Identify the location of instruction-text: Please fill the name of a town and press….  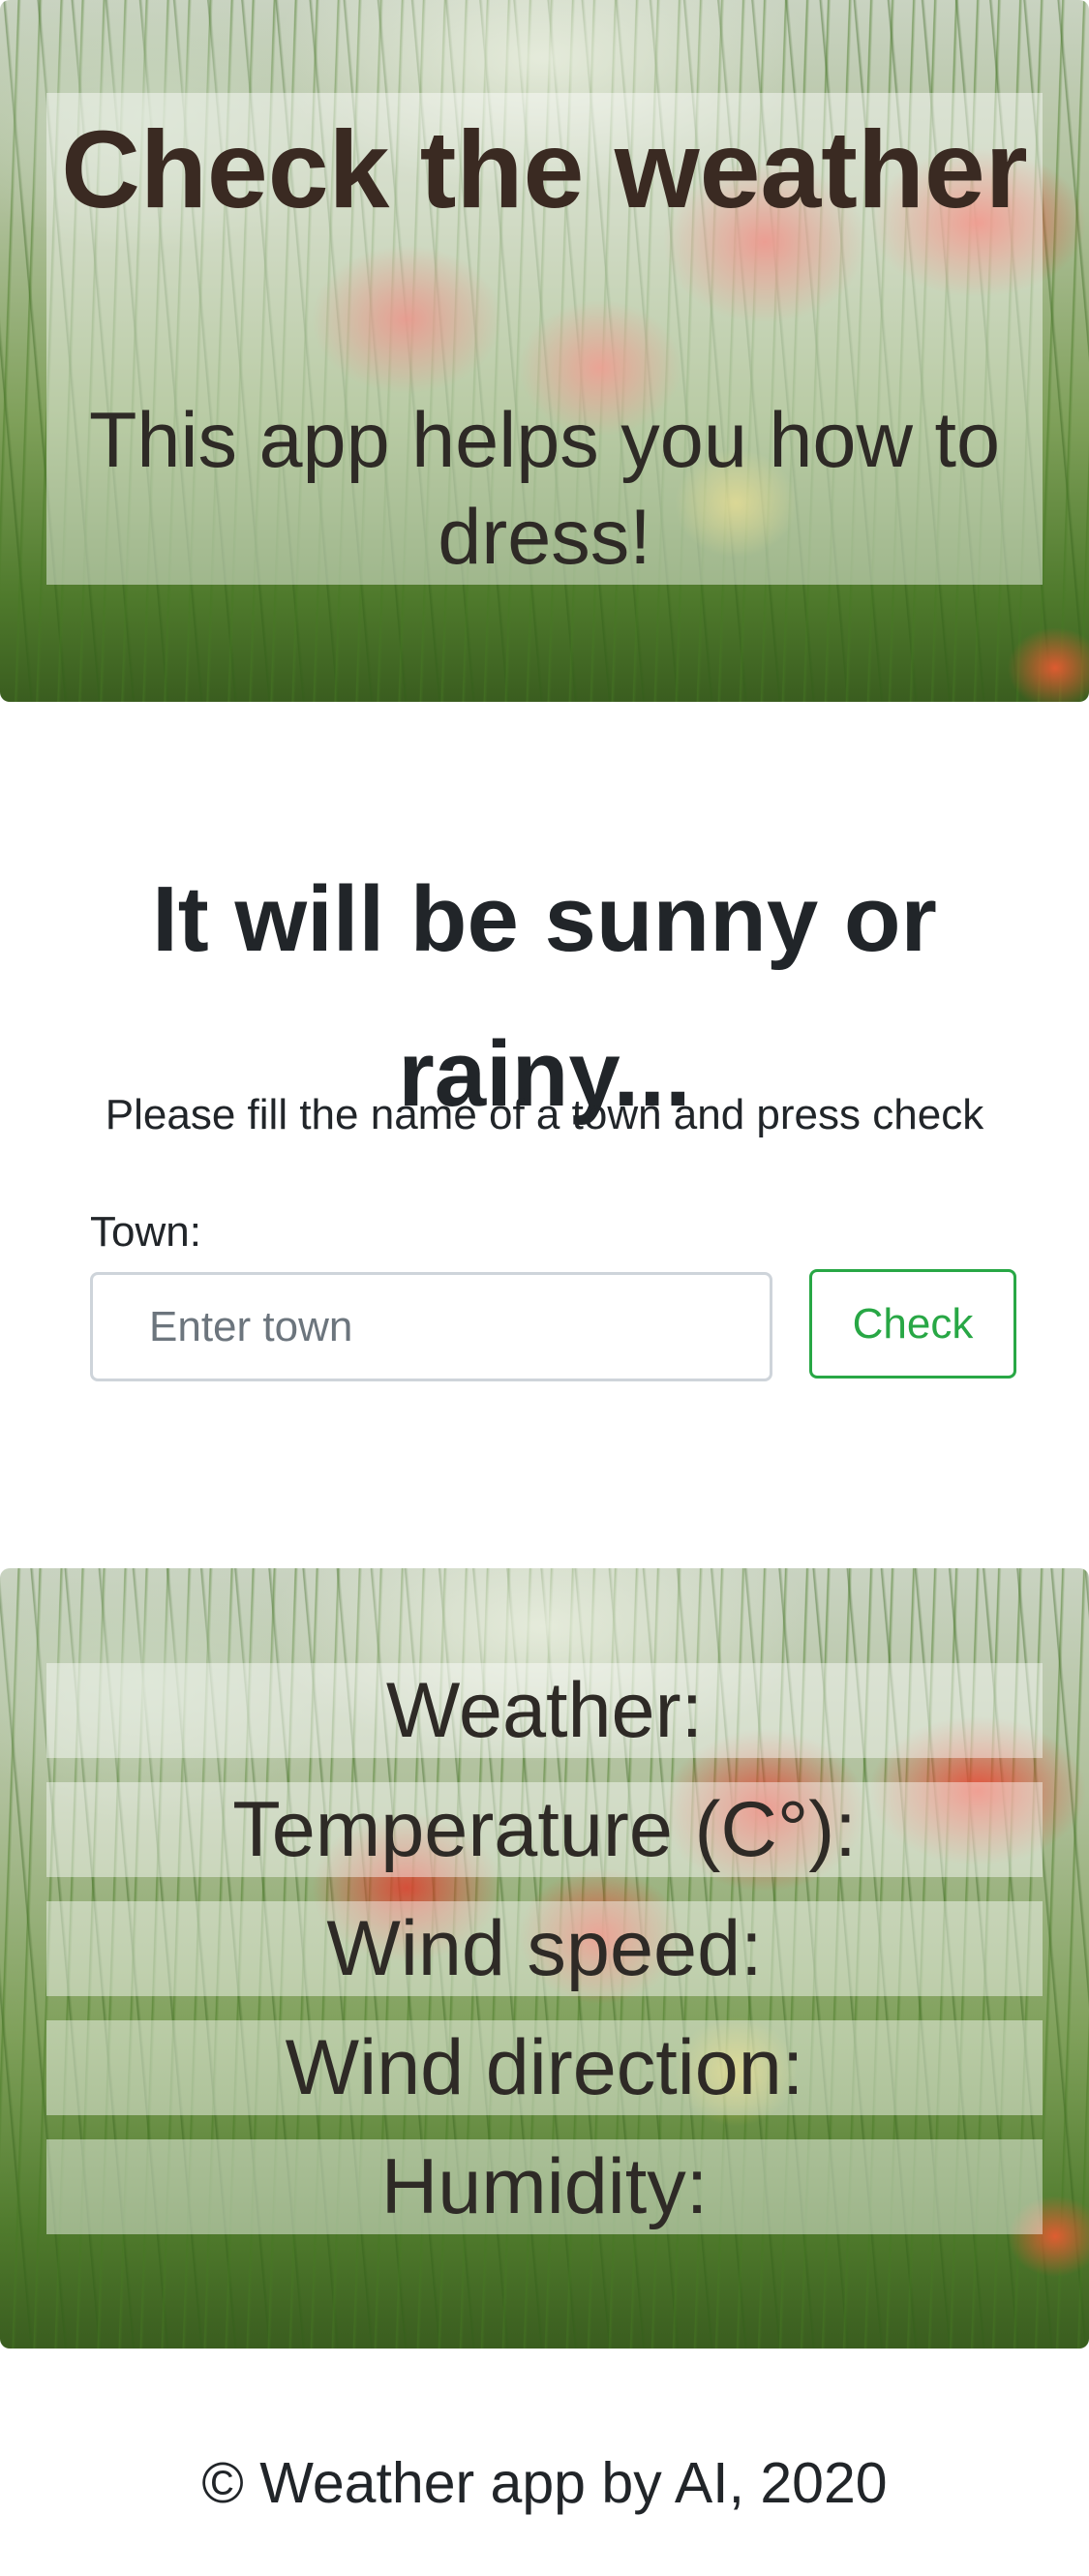
(544, 1114).